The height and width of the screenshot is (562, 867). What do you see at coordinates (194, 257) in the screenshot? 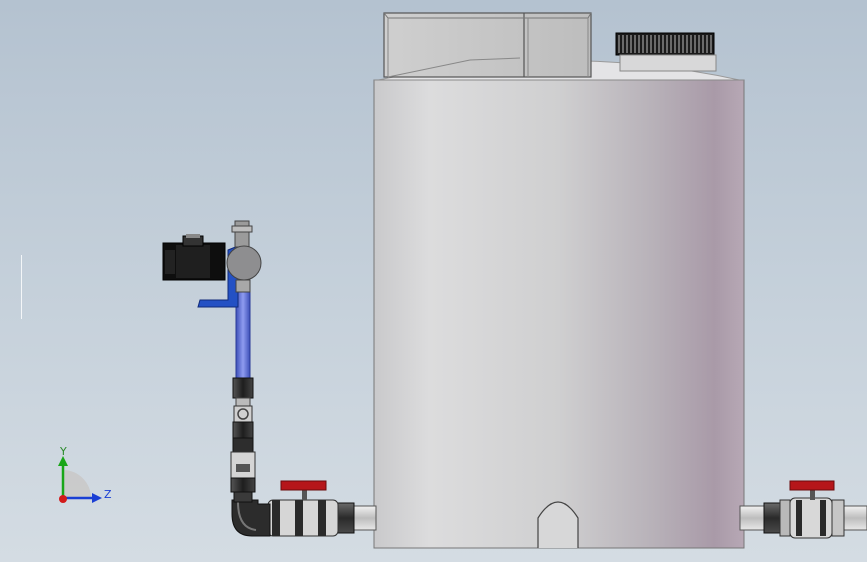
I see `pump-motor` at bounding box center [194, 257].